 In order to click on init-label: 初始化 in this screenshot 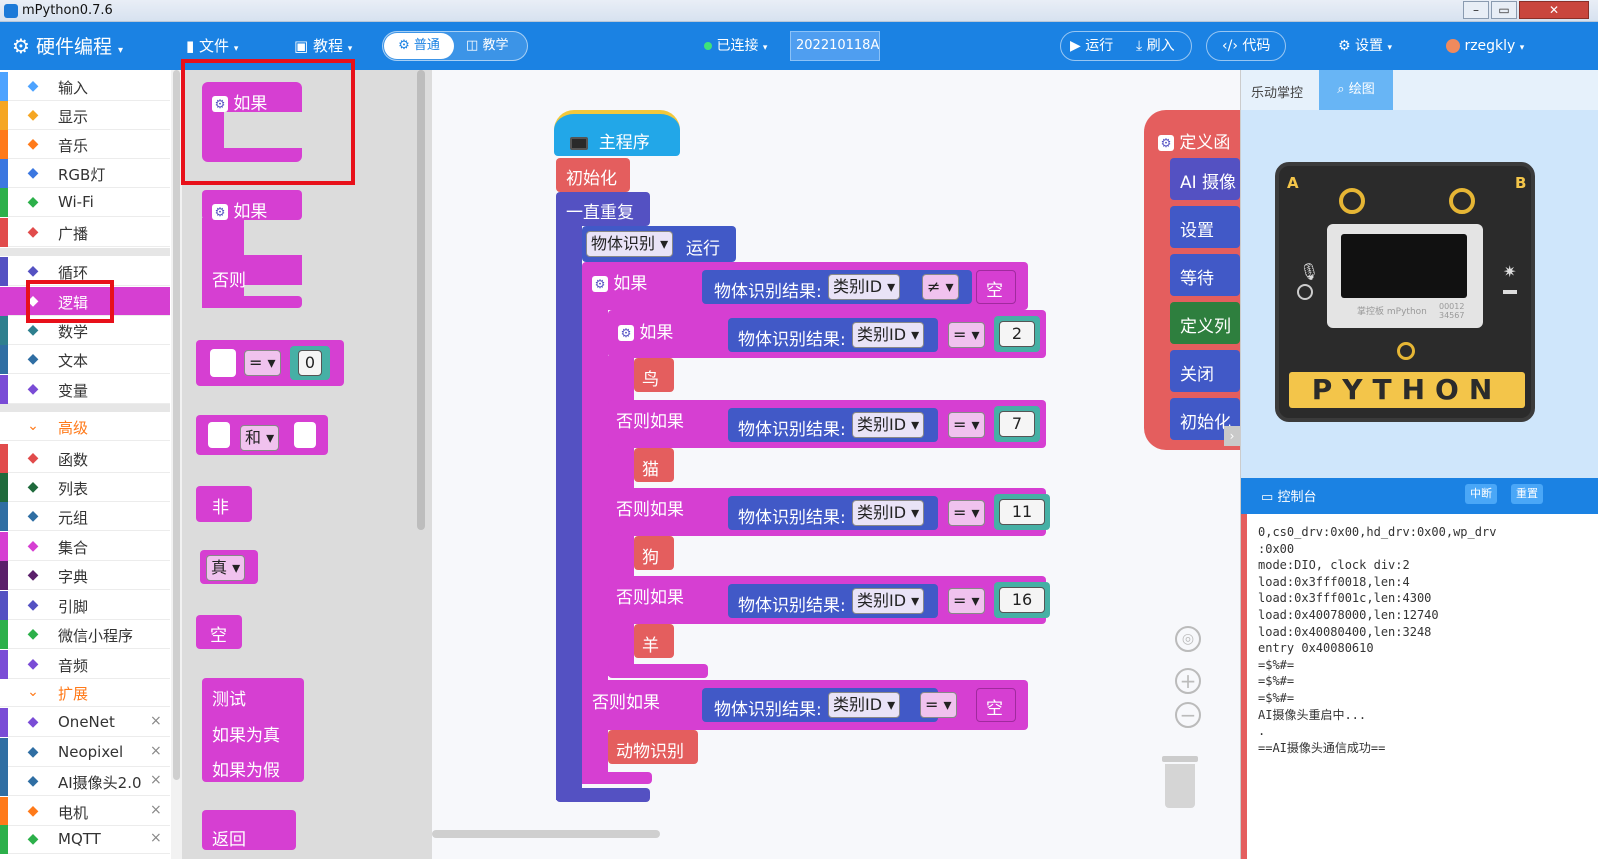, I will do `click(591, 179)`.